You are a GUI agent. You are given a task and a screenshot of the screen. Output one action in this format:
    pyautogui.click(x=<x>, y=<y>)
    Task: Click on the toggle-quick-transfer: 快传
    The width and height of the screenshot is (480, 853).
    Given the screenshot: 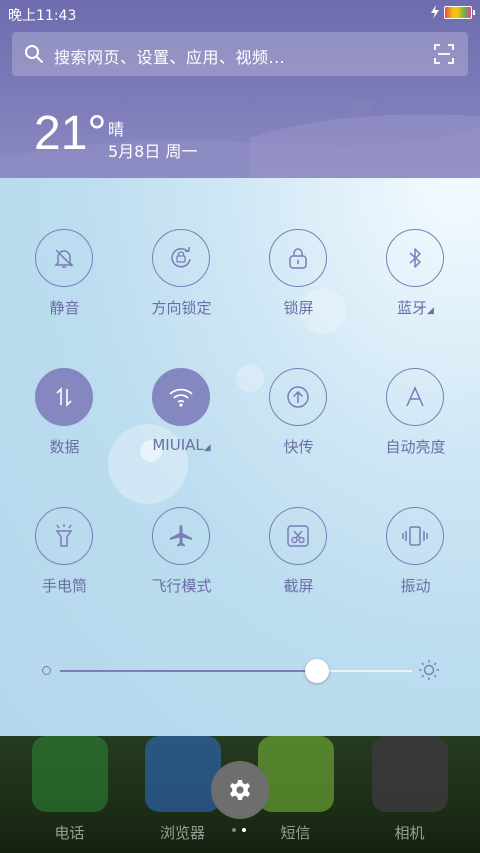 What is the action you would take?
    pyautogui.click(x=298, y=418)
    